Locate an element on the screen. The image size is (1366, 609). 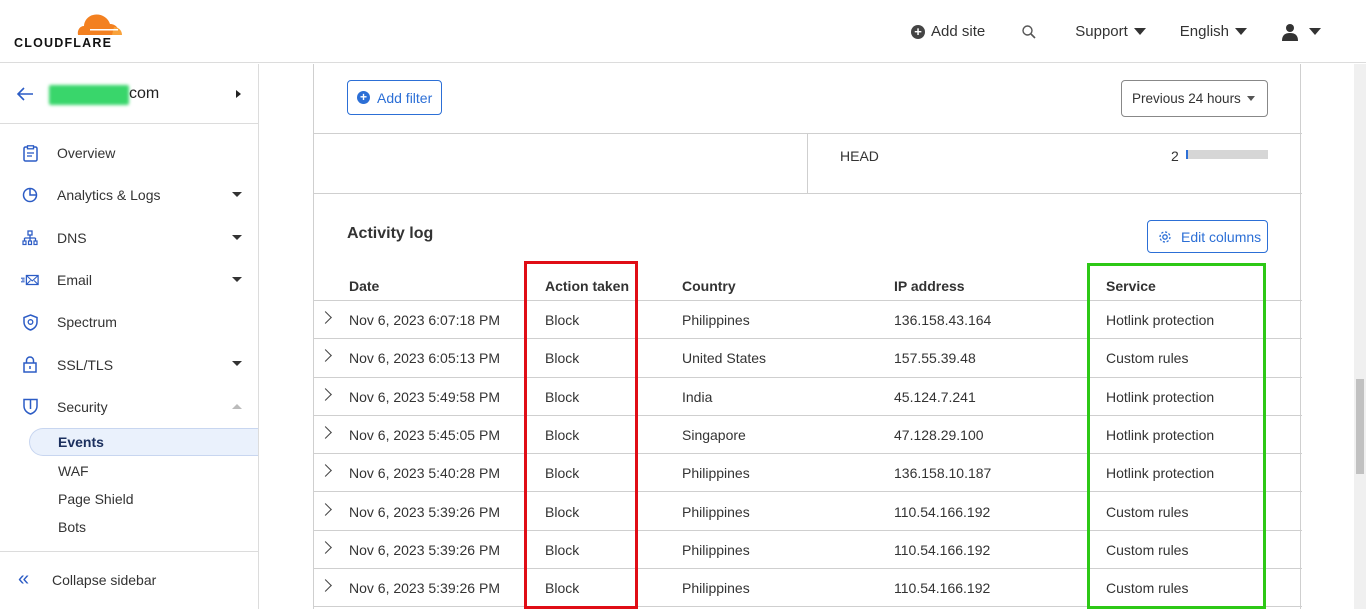
time-range-label: Previous 24 hours is located at coordinates (1186, 98).